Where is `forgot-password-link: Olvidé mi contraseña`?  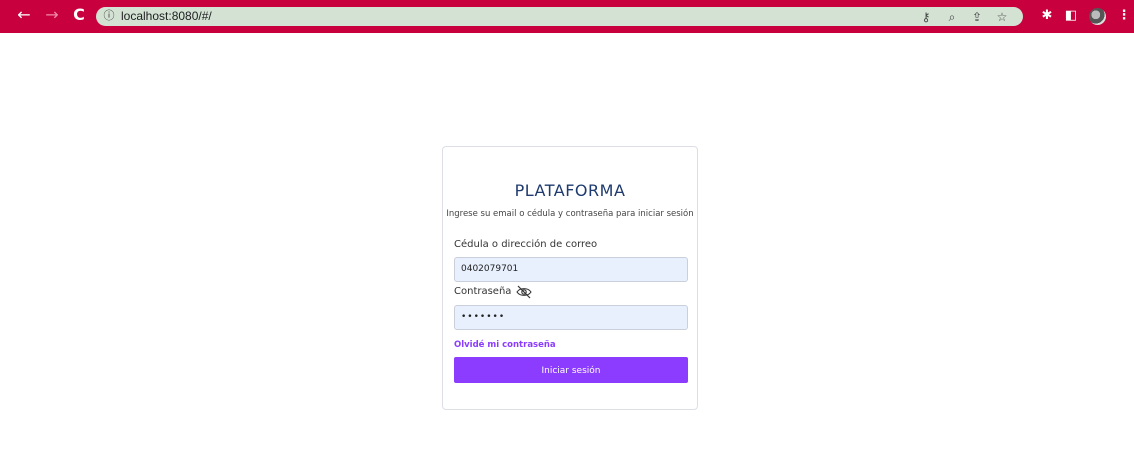
forgot-password-link: Olvidé mi contraseña is located at coordinates (505, 345).